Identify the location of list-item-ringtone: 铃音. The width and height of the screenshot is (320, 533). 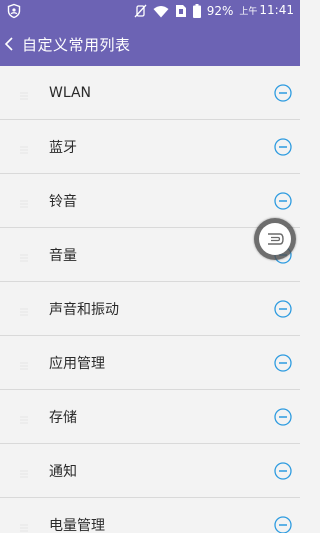
(150, 201).